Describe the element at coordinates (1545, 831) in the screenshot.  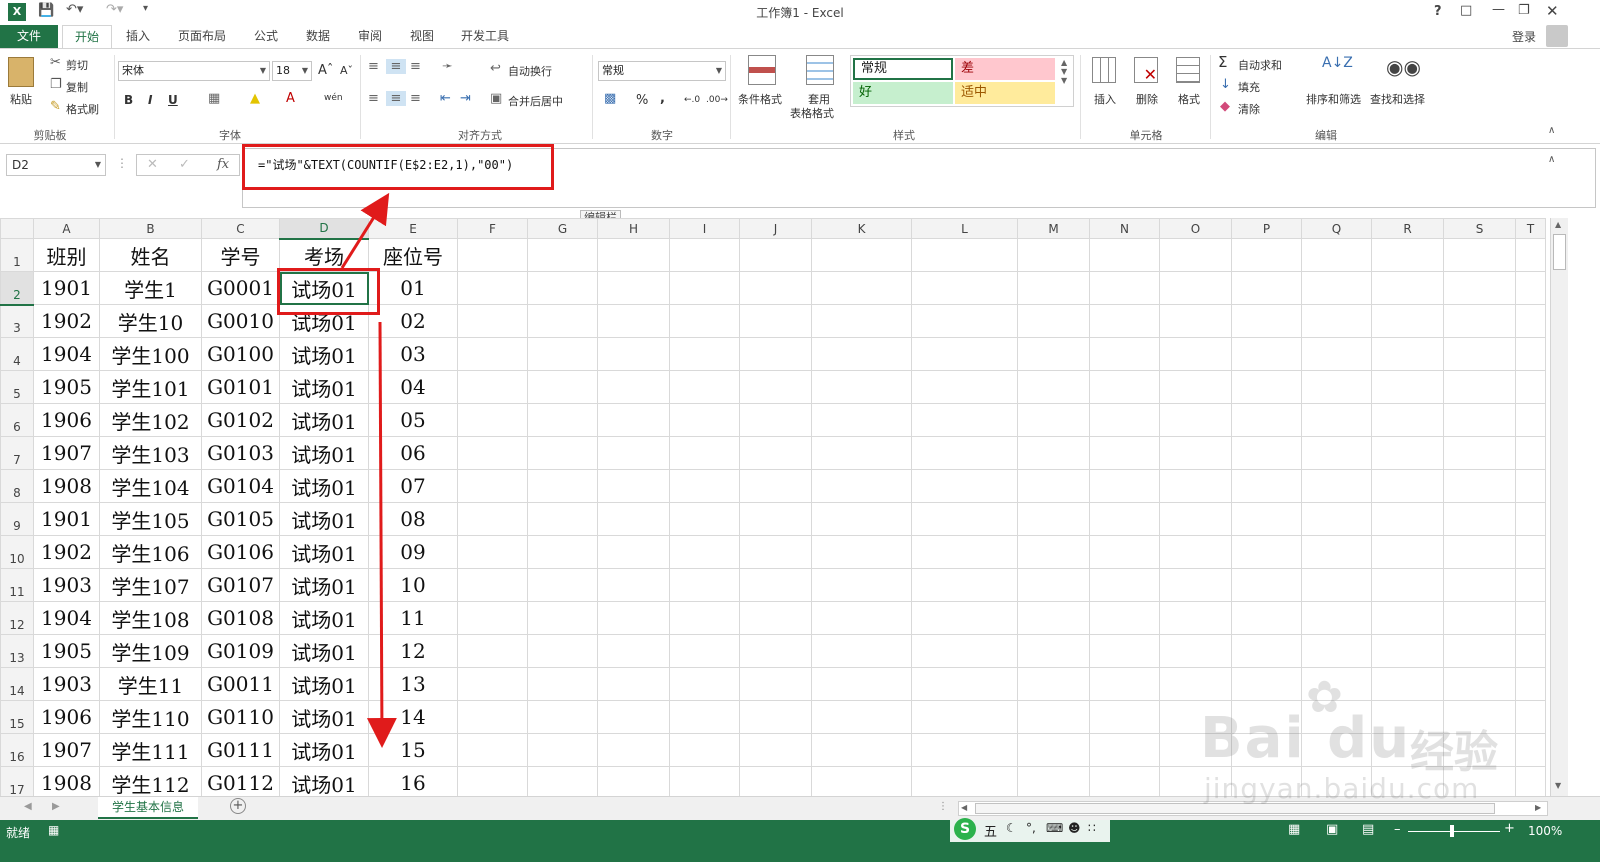
I see `zoom-level: 100%` at that location.